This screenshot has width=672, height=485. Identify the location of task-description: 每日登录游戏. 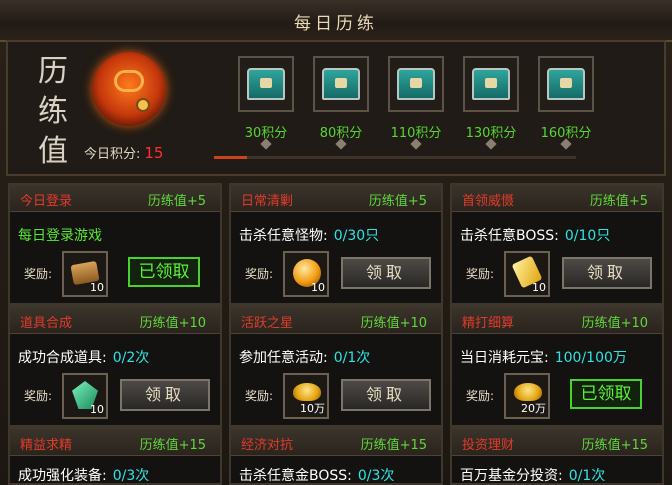
(60, 236).